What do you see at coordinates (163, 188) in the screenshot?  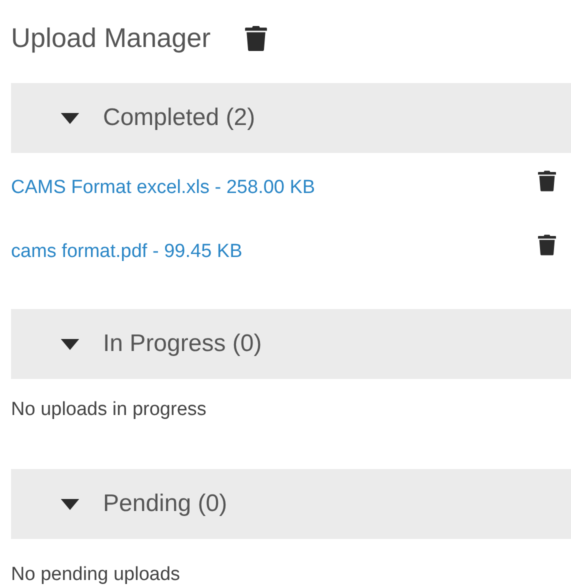 I see `file-link: CAMS Format excel.xls - 258.00 KB` at bounding box center [163, 188].